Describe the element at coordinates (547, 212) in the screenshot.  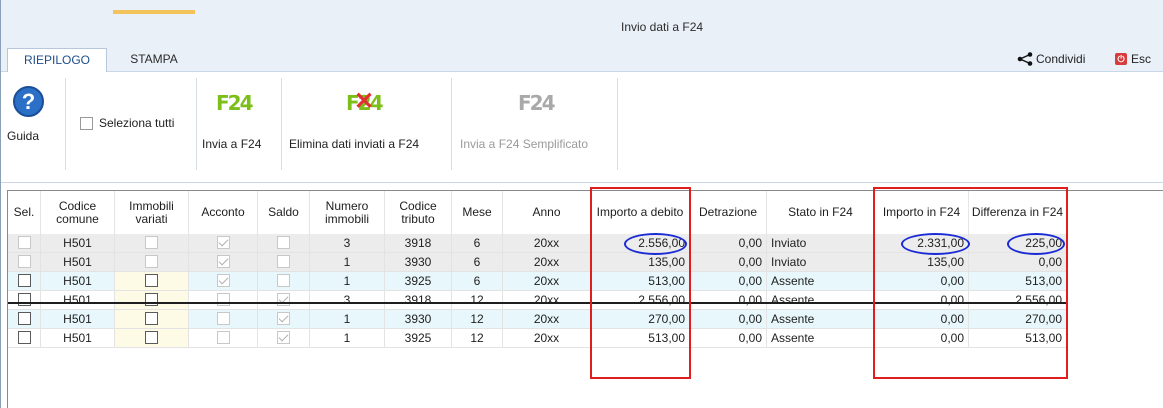
I see `column-header-anno: Anno` at that location.